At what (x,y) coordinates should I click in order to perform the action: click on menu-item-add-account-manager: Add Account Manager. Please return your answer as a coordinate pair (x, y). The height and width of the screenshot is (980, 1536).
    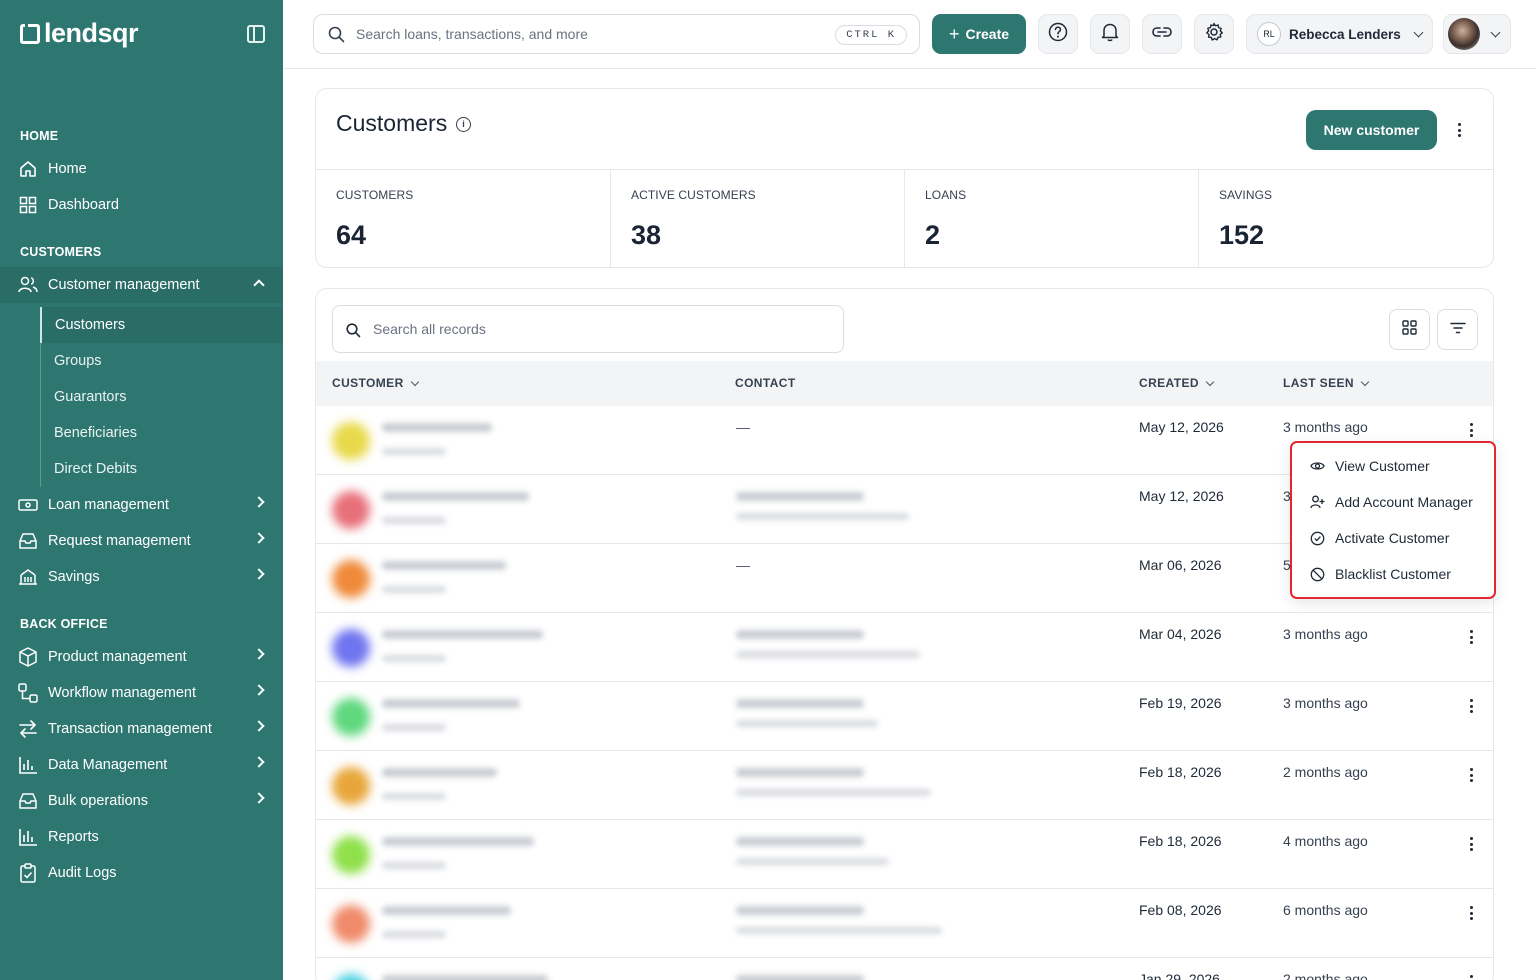
    Looking at the image, I should click on (1400, 502).